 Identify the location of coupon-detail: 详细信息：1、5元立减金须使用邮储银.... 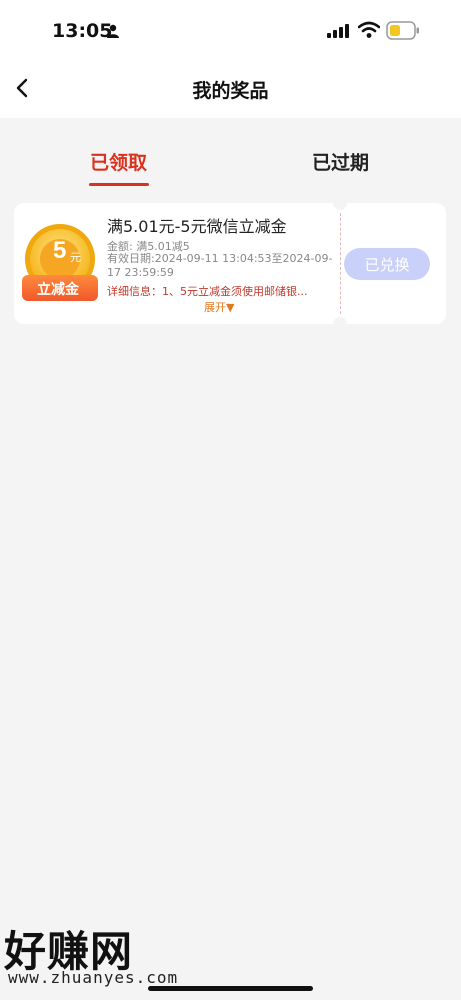
(207, 291).